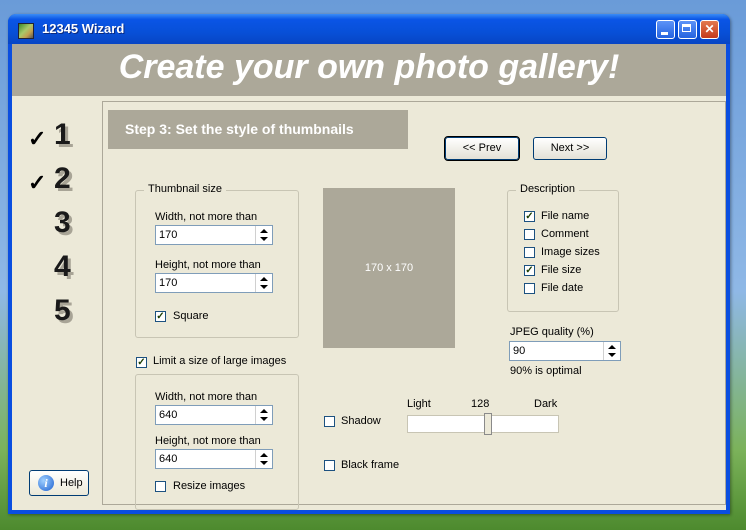 The width and height of the screenshot is (746, 530). I want to click on thumb-height-value: 170, so click(168, 283).